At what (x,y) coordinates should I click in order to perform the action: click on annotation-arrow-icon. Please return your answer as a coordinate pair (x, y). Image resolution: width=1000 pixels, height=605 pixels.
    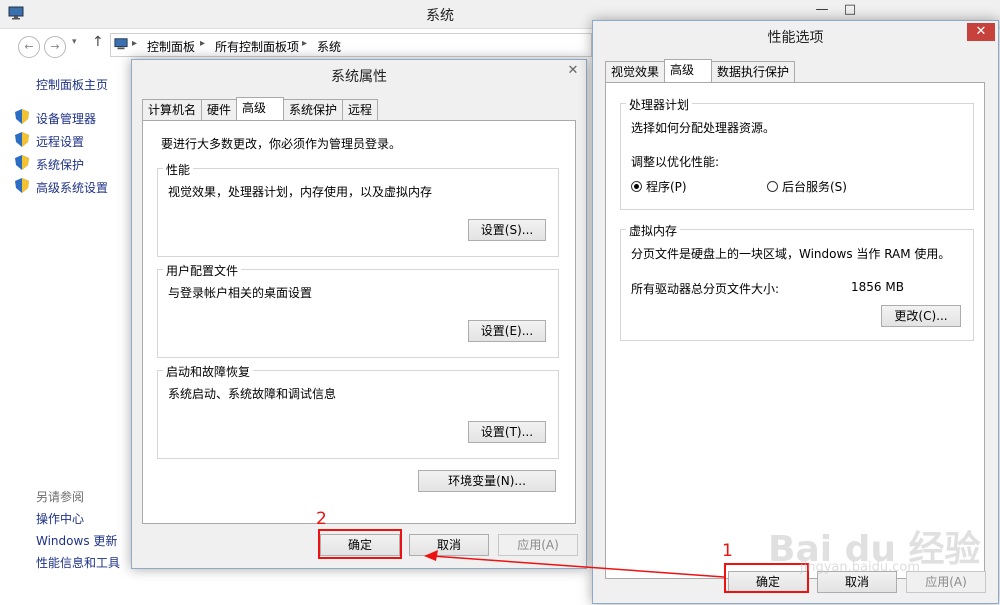
    Looking at the image, I should click on (574, 564).